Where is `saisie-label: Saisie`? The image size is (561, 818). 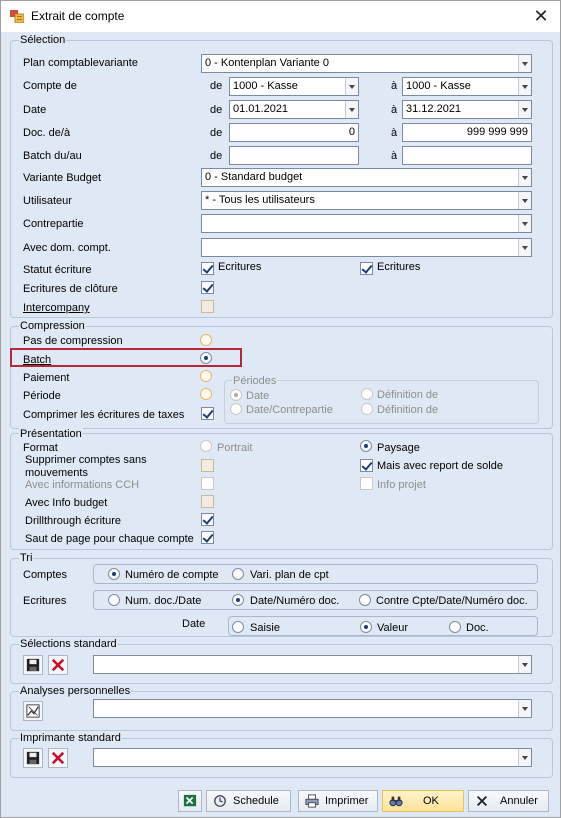 saisie-label: Saisie is located at coordinates (265, 628).